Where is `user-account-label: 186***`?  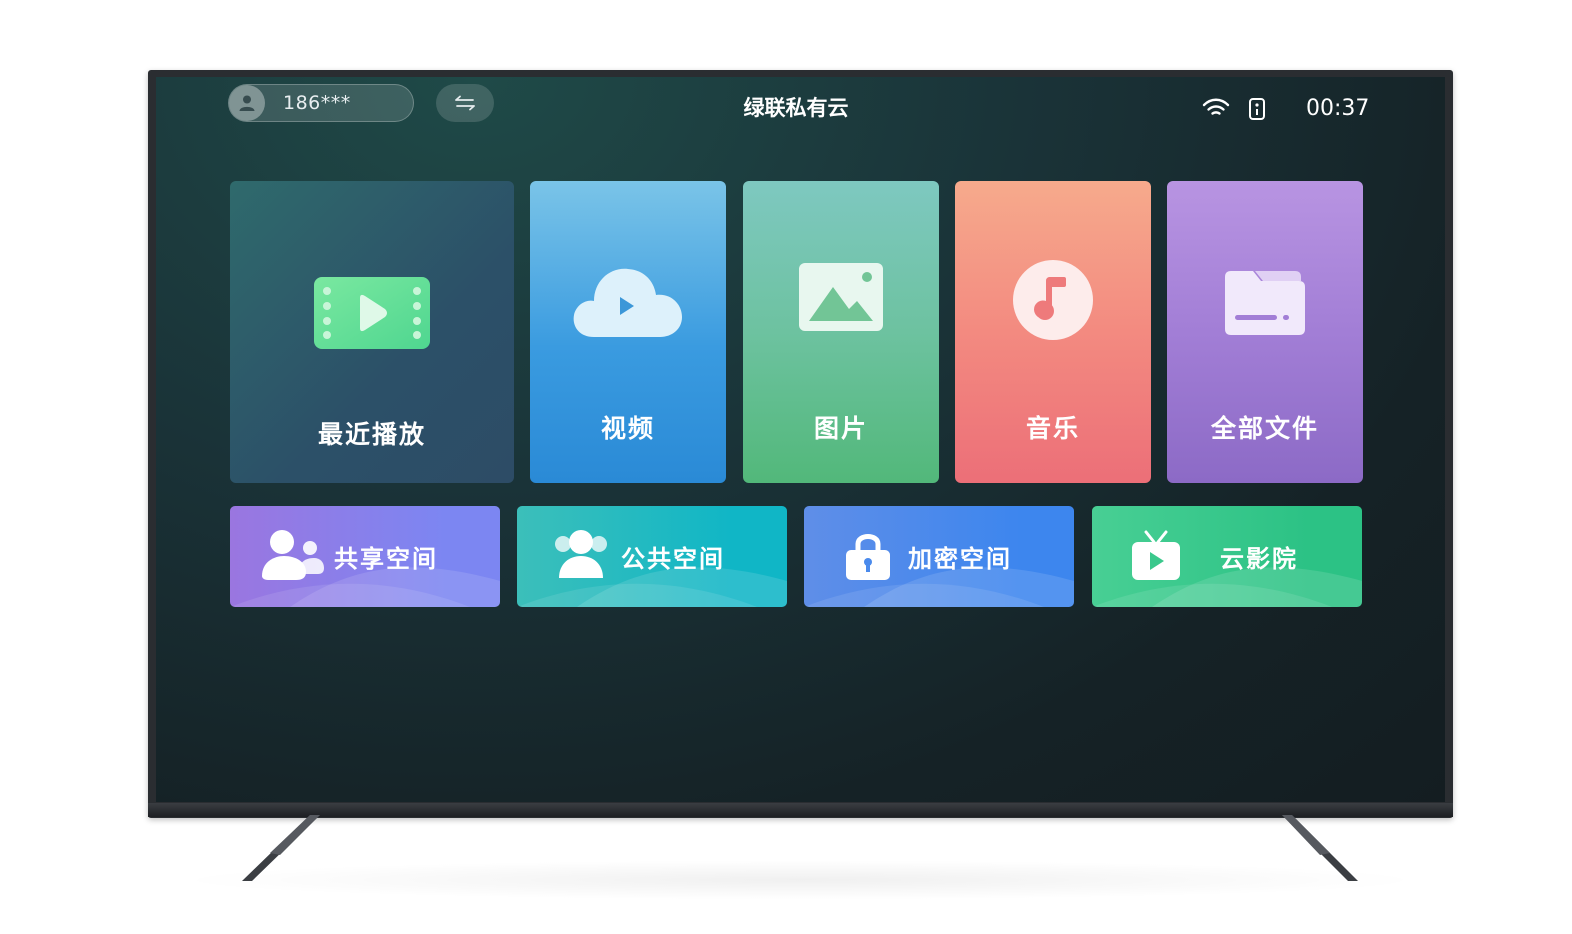
user-account-label: 186*** is located at coordinates (317, 103).